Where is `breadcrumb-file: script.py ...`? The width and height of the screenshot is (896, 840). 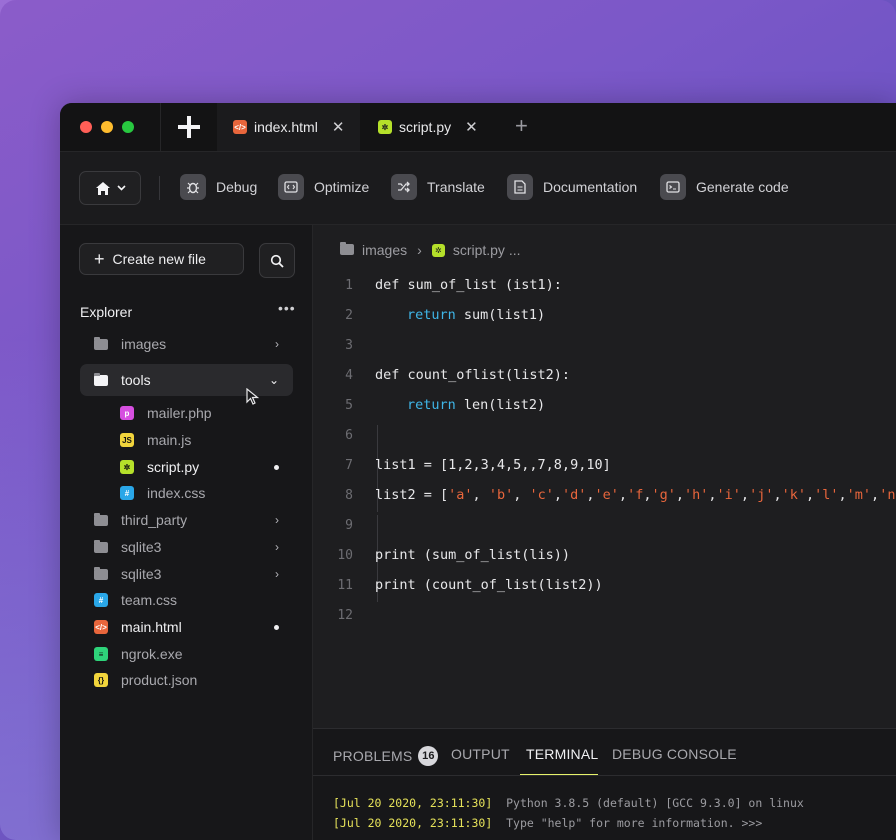
breadcrumb-file: script.py ... is located at coordinates (487, 250).